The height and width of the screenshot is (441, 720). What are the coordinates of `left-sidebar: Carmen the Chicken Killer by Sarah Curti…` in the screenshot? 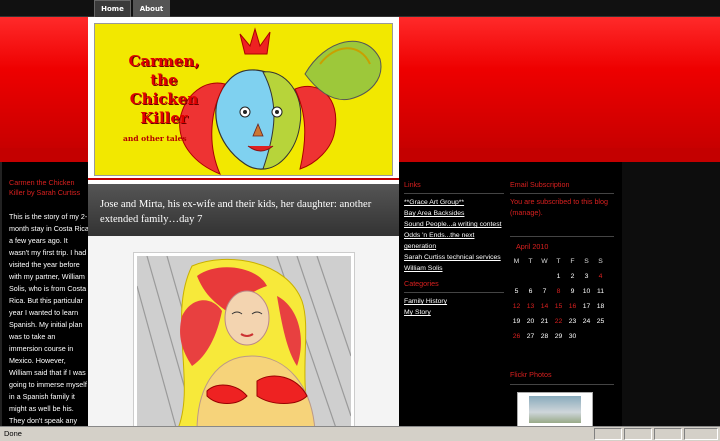 It's located at (44, 299).